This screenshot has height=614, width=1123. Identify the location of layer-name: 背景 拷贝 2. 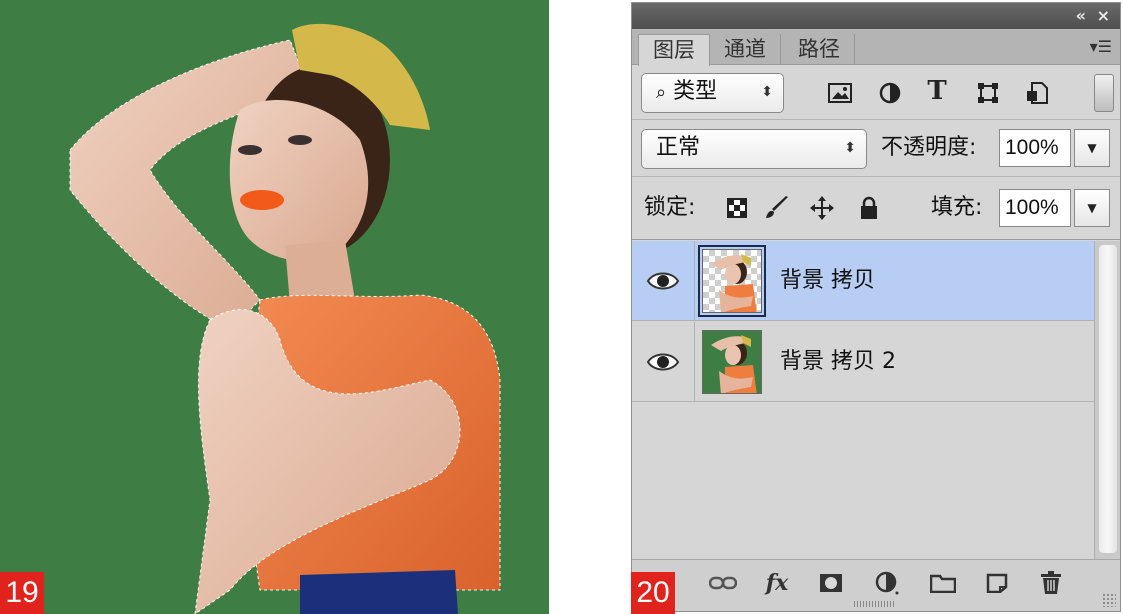
(838, 362).